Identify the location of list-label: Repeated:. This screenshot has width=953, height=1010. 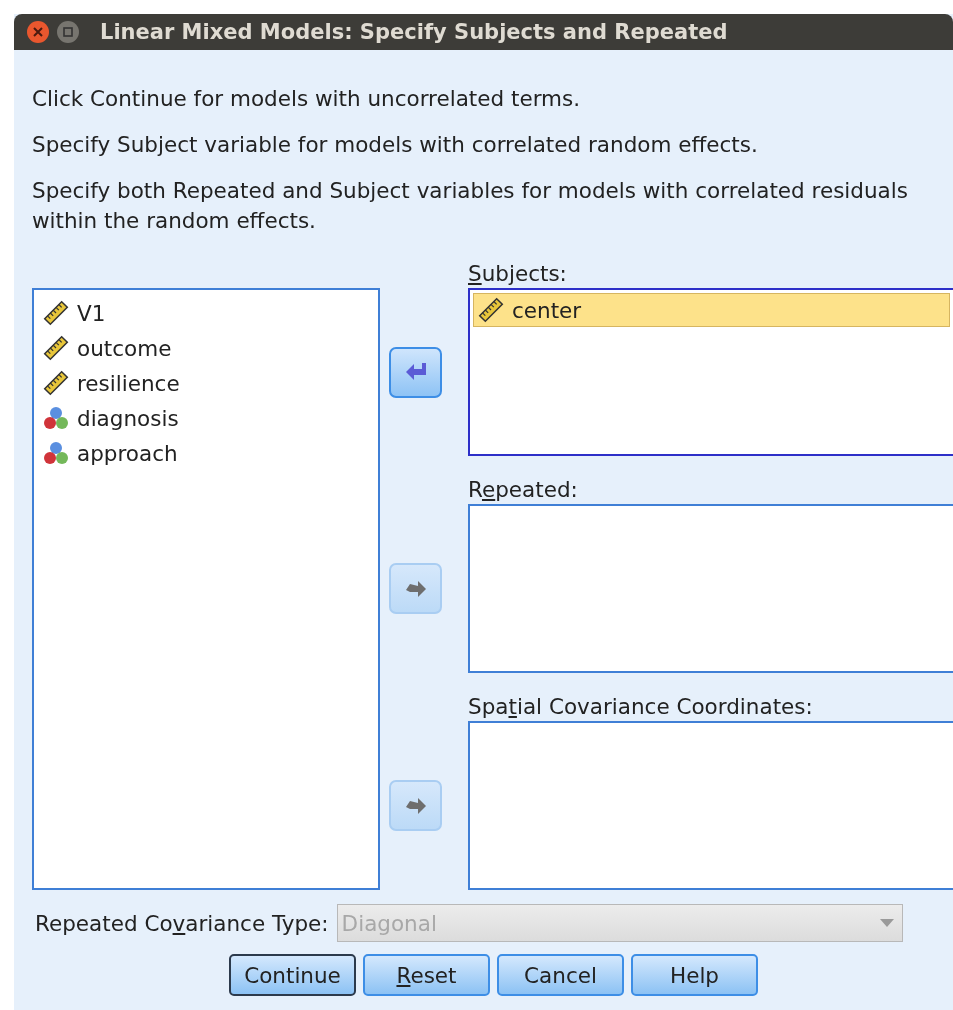
(523, 490).